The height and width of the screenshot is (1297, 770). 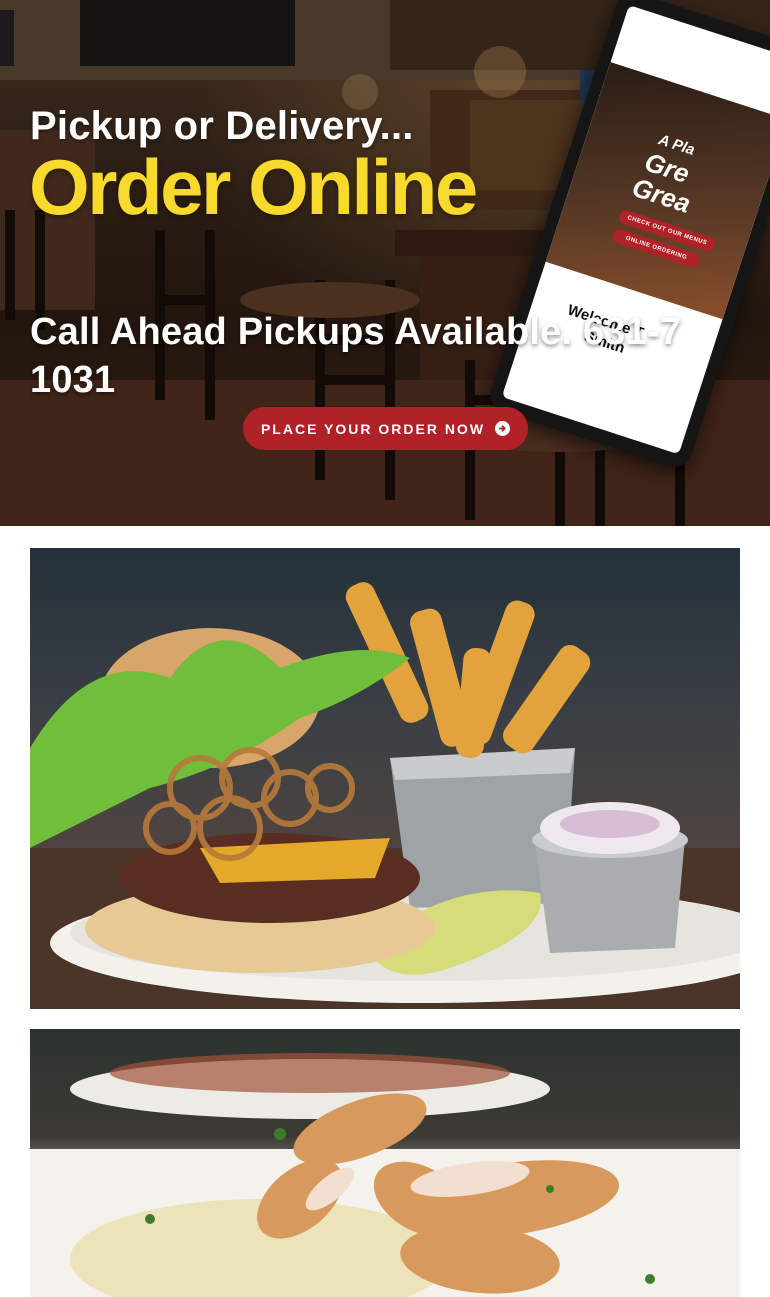 What do you see at coordinates (503, 428) in the screenshot?
I see `arrow-circle-right-icon` at bounding box center [503, 428].